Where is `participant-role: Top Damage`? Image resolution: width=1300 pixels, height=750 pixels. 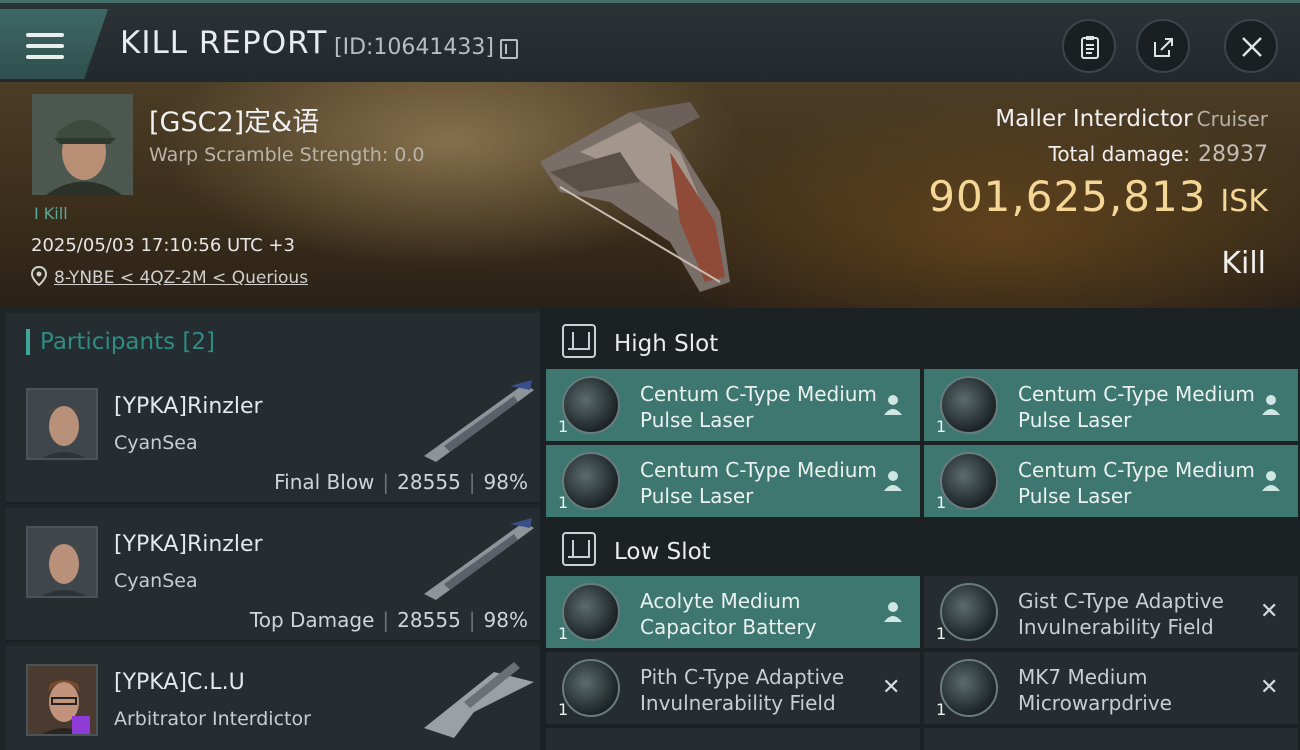 participant-role: Top Damage is located at coordinates (312, 620).